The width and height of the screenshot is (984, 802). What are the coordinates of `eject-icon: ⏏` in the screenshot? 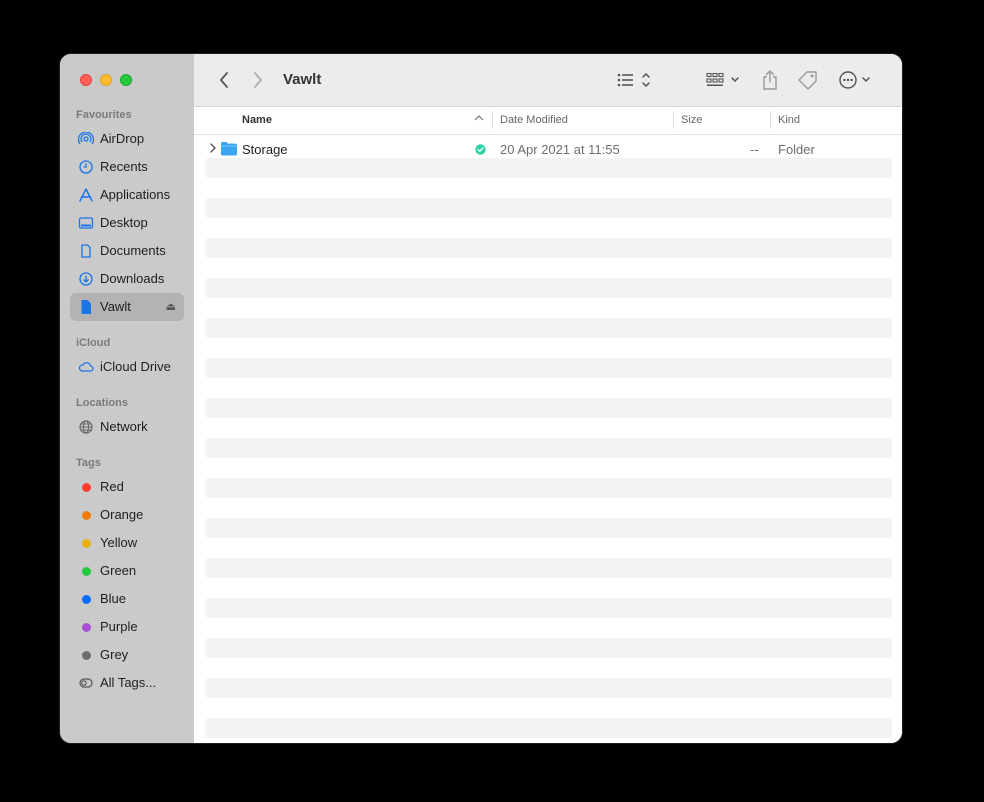 It's located at (171, 306).